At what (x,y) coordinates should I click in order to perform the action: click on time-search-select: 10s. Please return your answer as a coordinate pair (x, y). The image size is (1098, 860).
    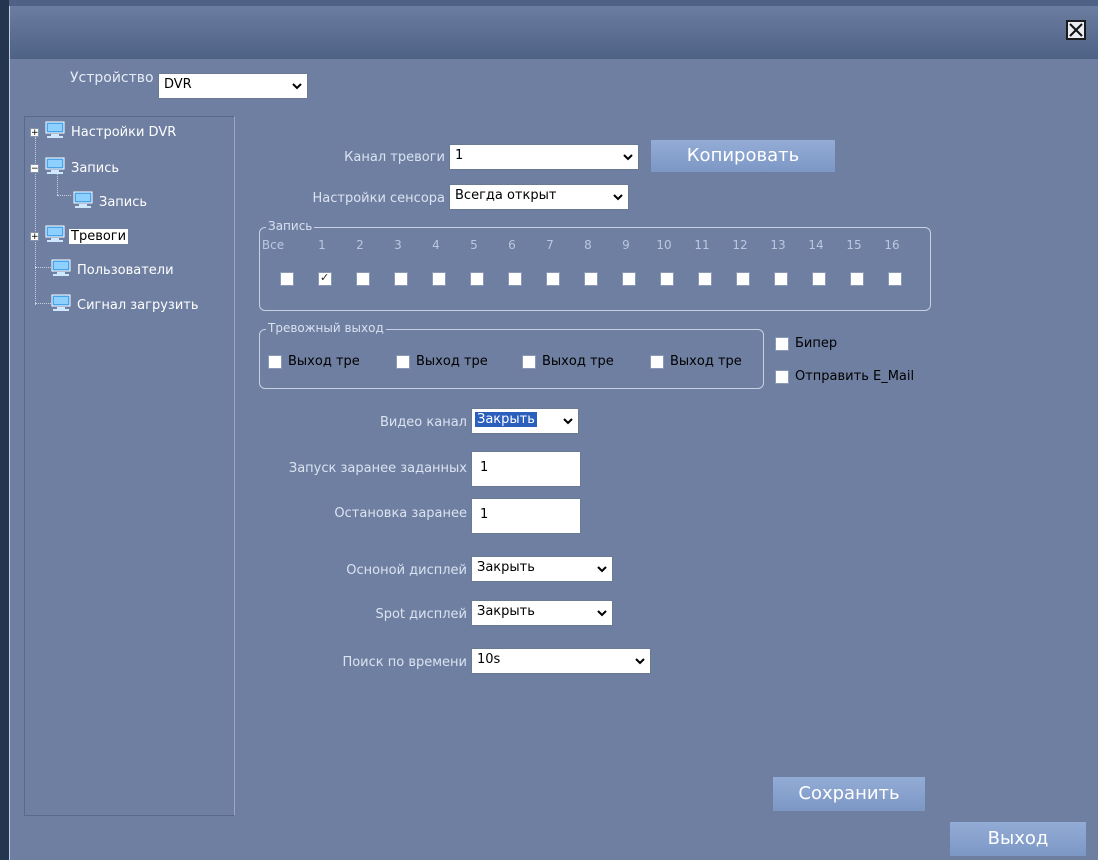
    Looking at the image, I should click on (561, 661).